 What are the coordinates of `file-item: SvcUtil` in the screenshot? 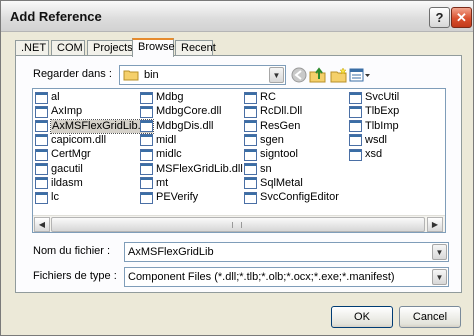 It's located at (374, 97).